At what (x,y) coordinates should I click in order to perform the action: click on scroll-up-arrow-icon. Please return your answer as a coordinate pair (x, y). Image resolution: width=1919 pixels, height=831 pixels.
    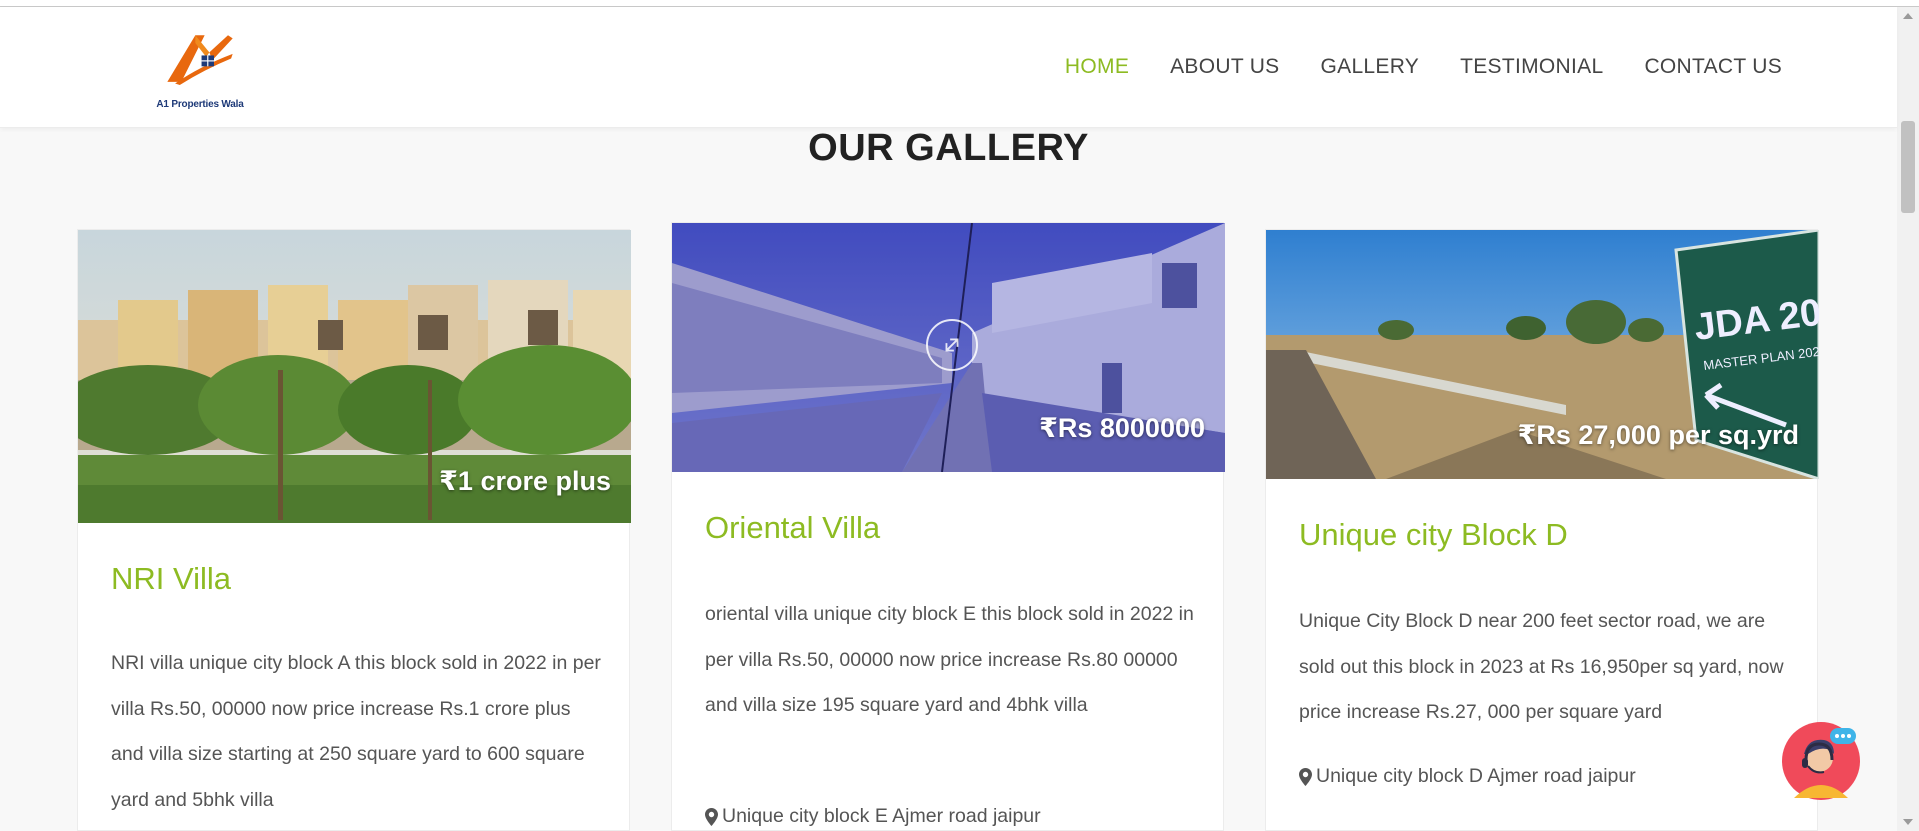
    Looking at the image, I should click on (1908, 16).